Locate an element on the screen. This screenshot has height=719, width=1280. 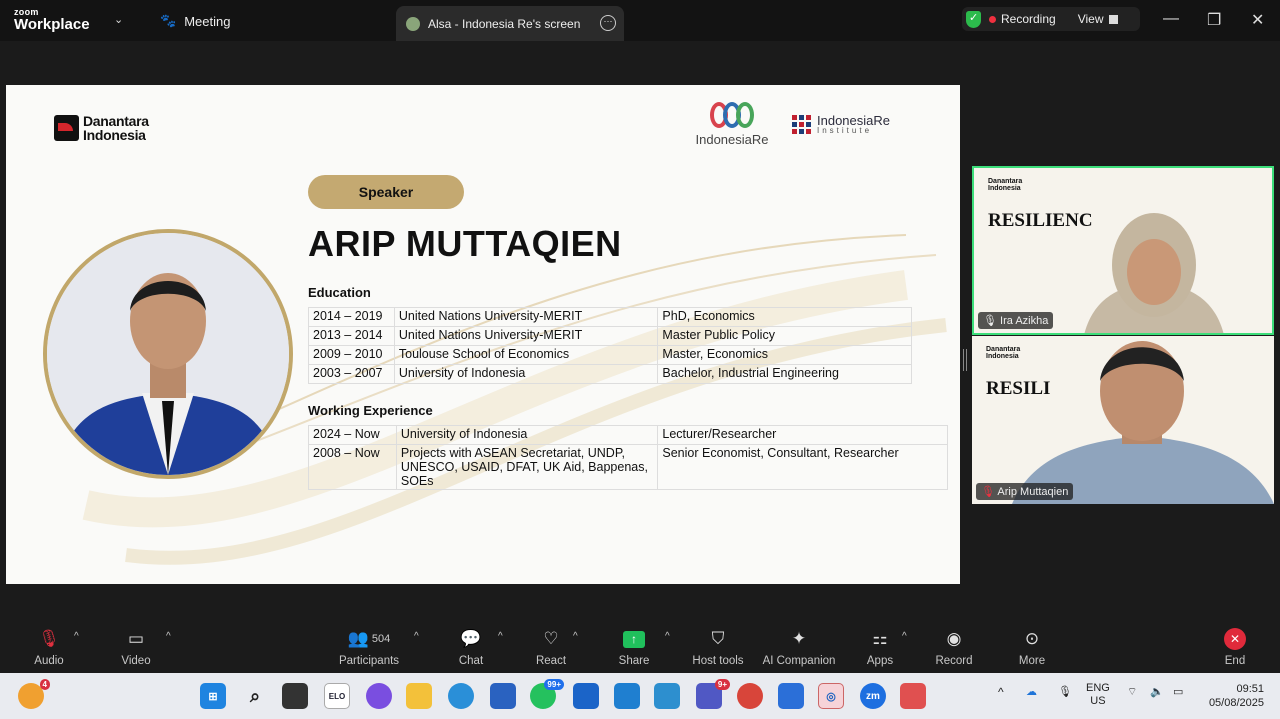
danantara-logo: Danantara Indonesia is located at coordinates (101, 128).